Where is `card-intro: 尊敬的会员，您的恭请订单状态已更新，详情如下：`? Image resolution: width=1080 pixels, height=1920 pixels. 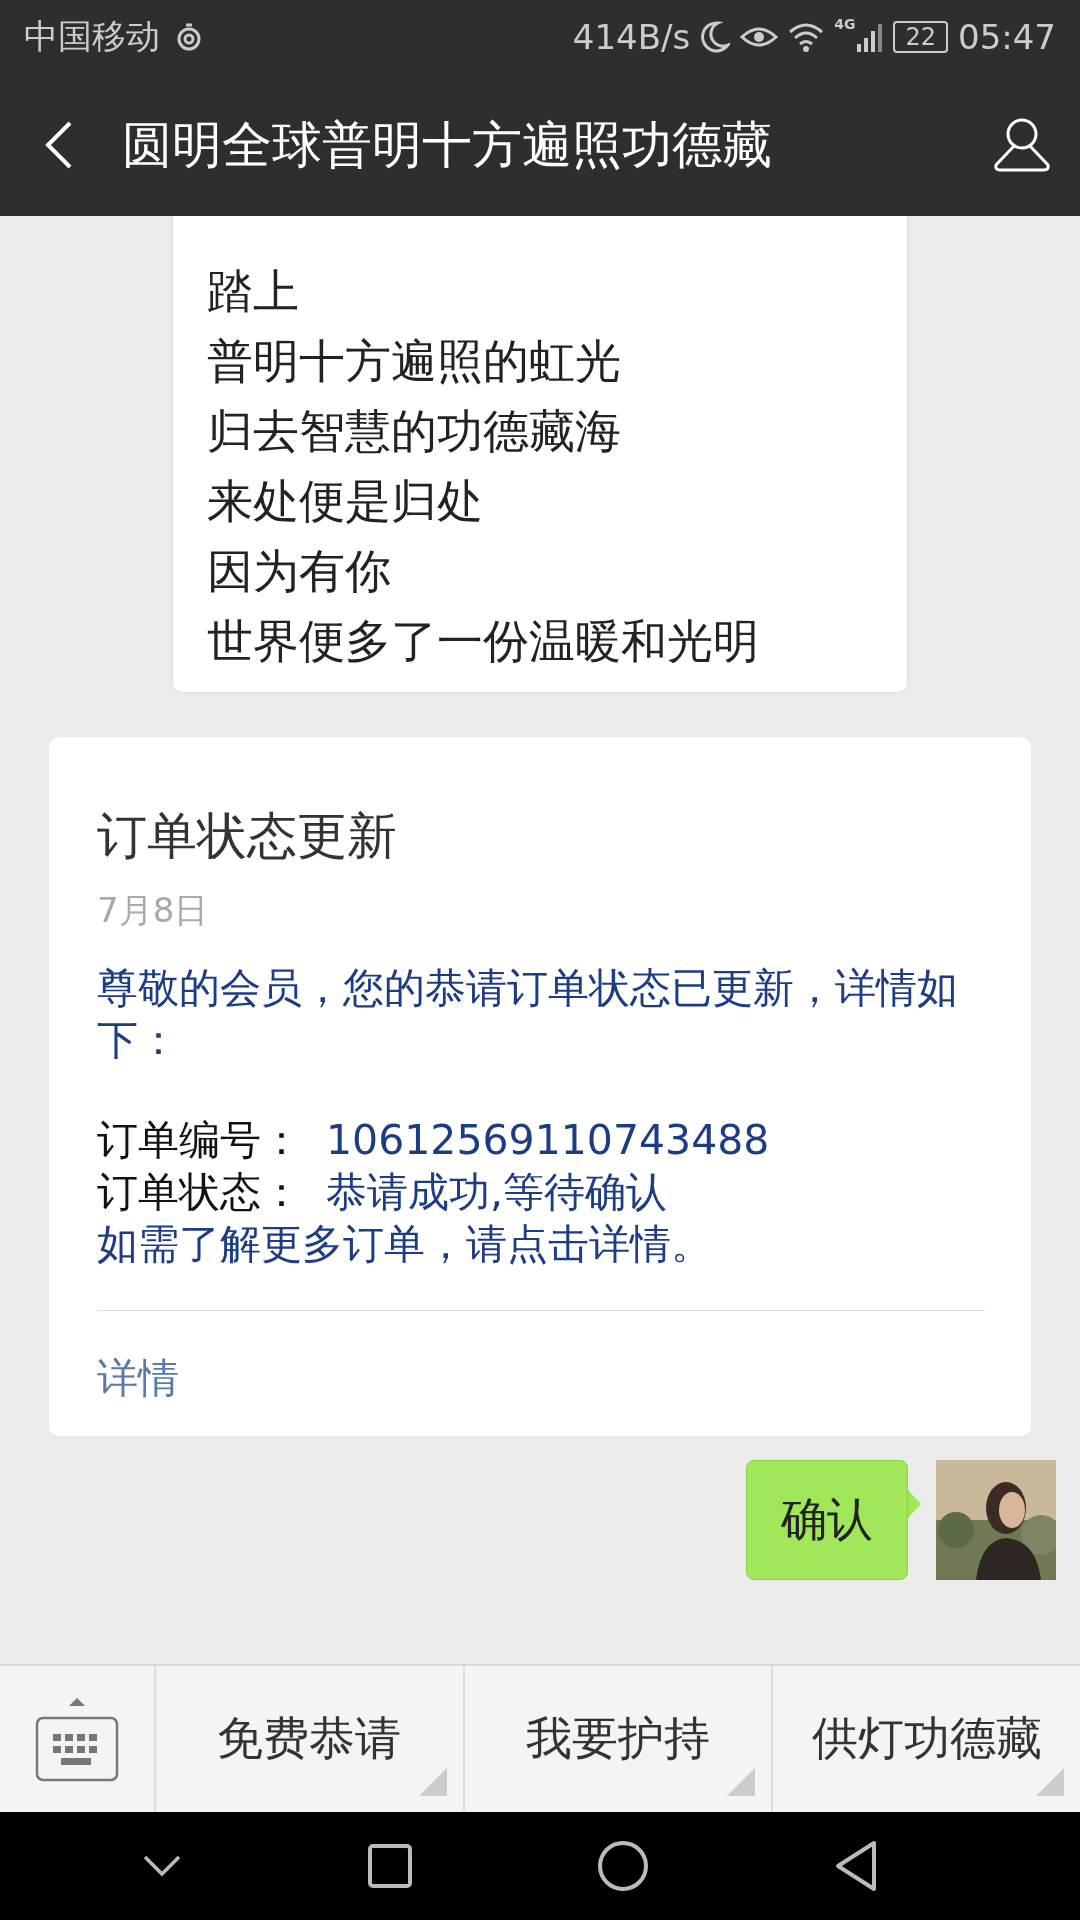 card-intro: 尊敬的会员，您的恭请订单状态已更新，详情如下： is located at coordinates (528, 1014).